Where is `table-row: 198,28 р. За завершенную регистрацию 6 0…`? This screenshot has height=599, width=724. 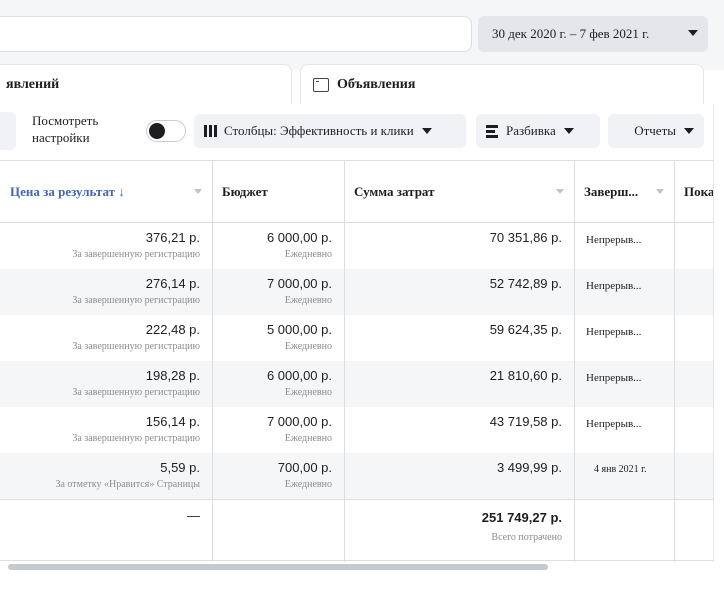
table-row: 198,28 р. За завершенную регистрацию 6 0… is located at coordinates (356, 384).